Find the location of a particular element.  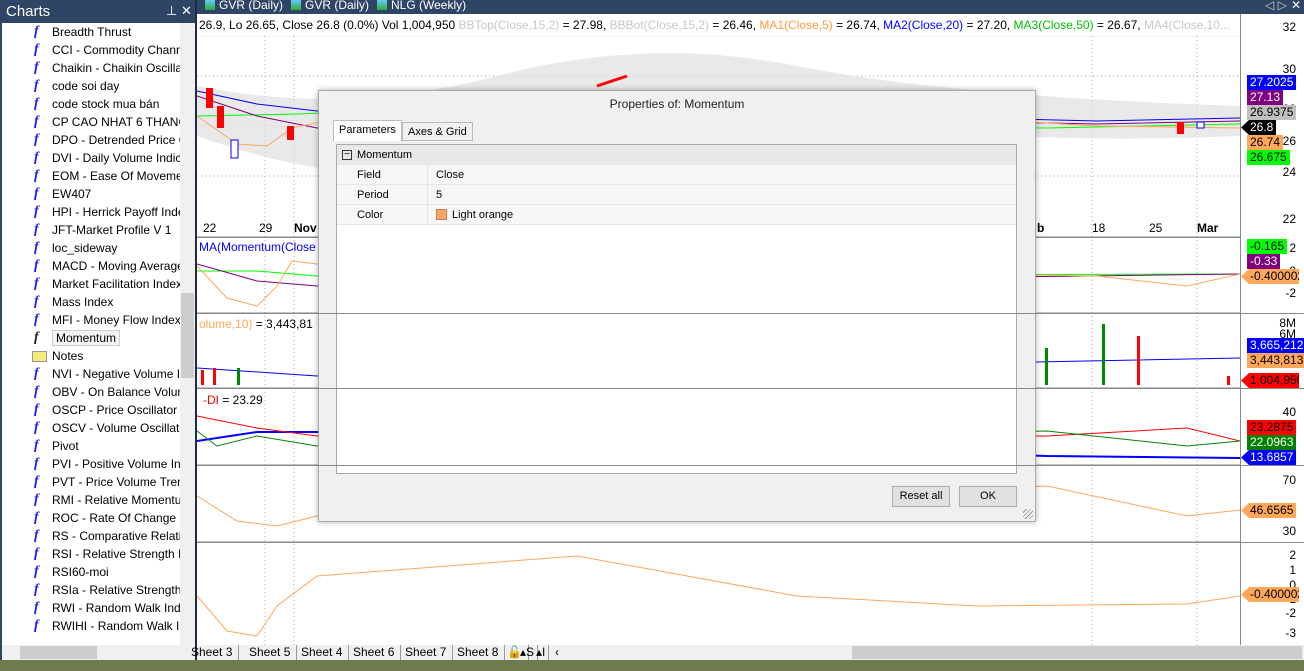

tab-axes-grid: Axes & Grid is located at coordinates (437, 131).